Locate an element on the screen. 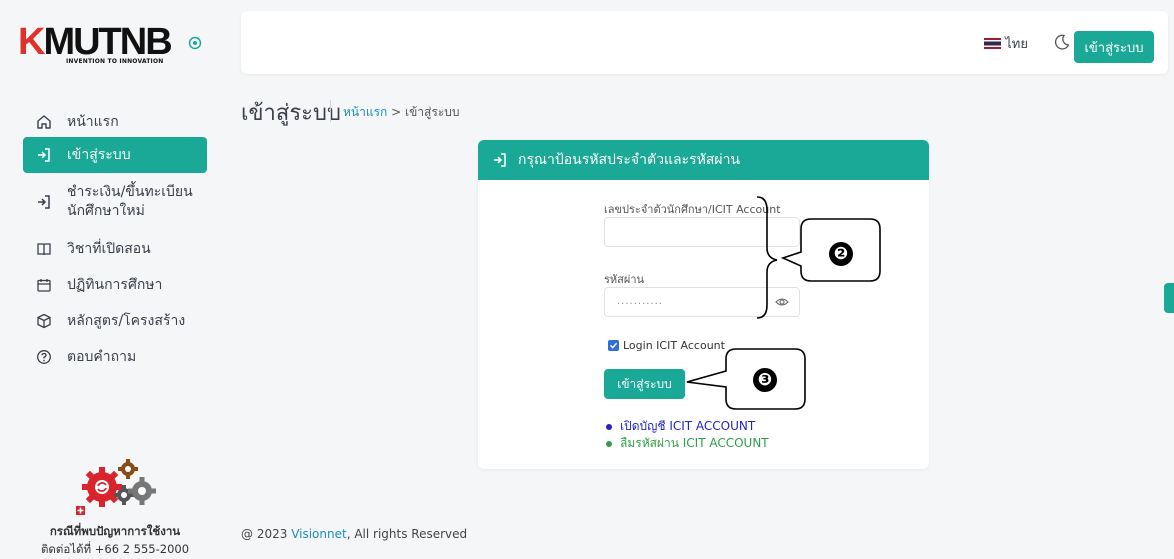 This screenshot has width=1174, height=559. sidebar-item-login: เข้าสู่ระบบ is located at coordinates (115, 155).